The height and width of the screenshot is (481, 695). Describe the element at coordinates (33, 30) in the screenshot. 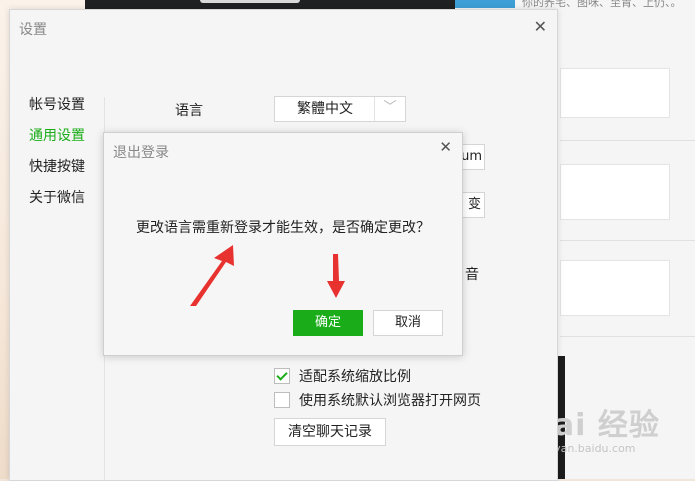

I see `settings-title: 设置` at that location.